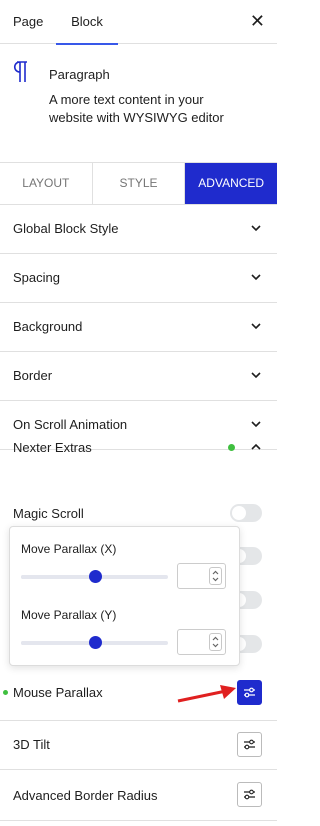  I want to click on move-parallax-y-input, so click(201, 642).